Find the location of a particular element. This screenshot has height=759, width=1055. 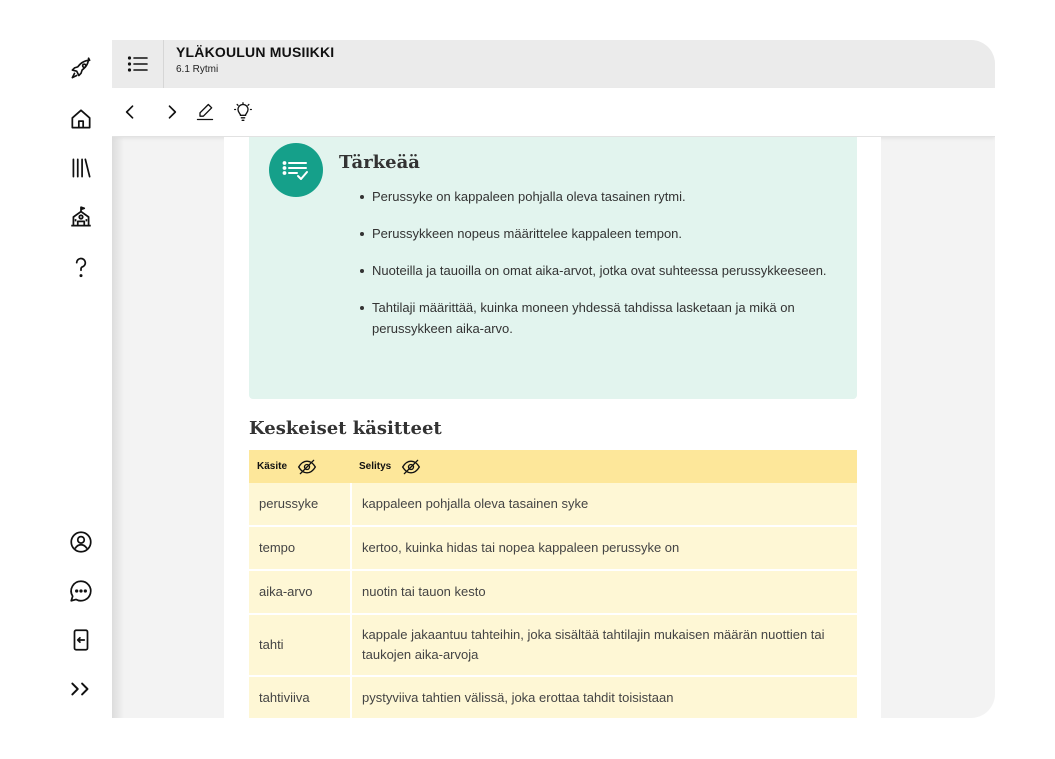

chevron-right-icon is located at coordinates (172, 112).